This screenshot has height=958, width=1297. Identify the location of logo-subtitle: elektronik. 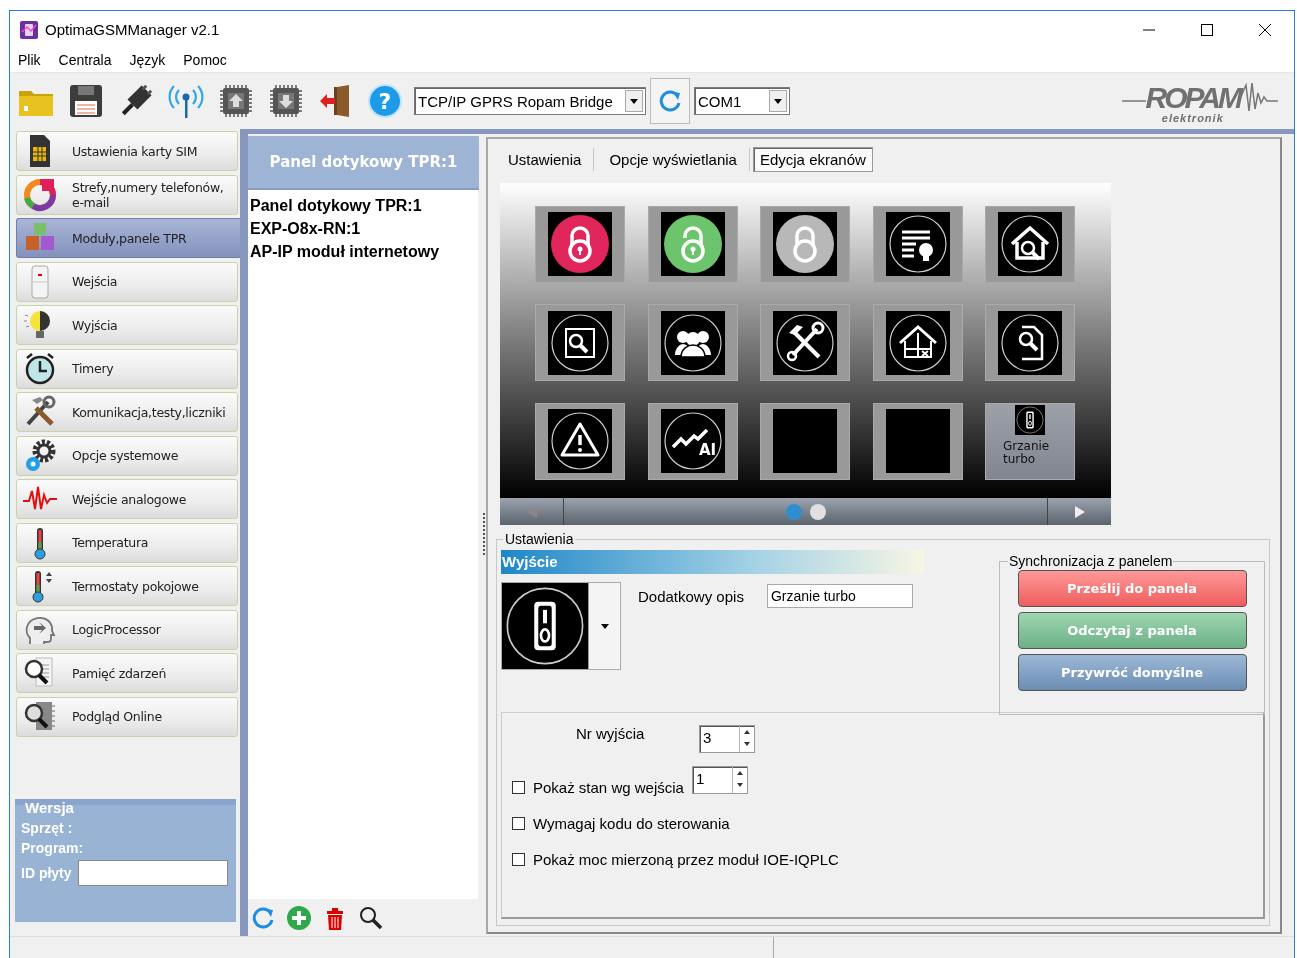
(1192, 118).